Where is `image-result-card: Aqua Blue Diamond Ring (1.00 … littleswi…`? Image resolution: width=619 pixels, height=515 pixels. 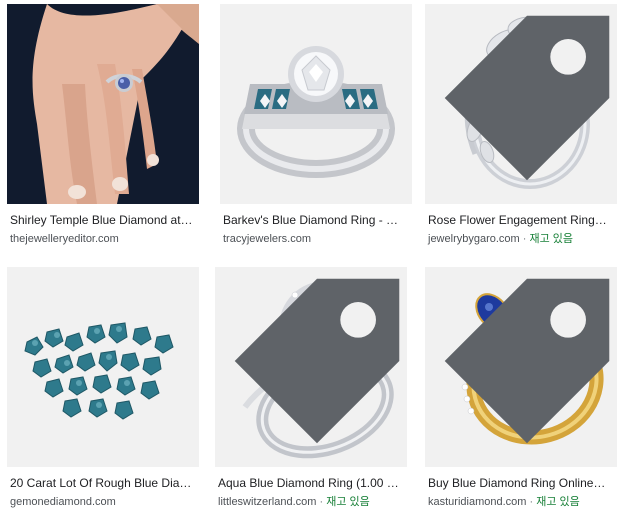
image-result-card: Aqua Blue Diamond Ring (1.00 … littleswi… is located at coordinates (311, 391).